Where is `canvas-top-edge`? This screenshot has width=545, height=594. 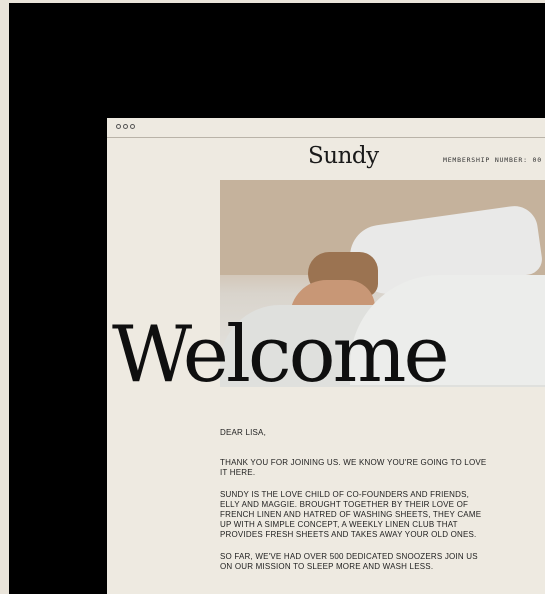
canvas-top-edge is located at coordinates (272, 1).